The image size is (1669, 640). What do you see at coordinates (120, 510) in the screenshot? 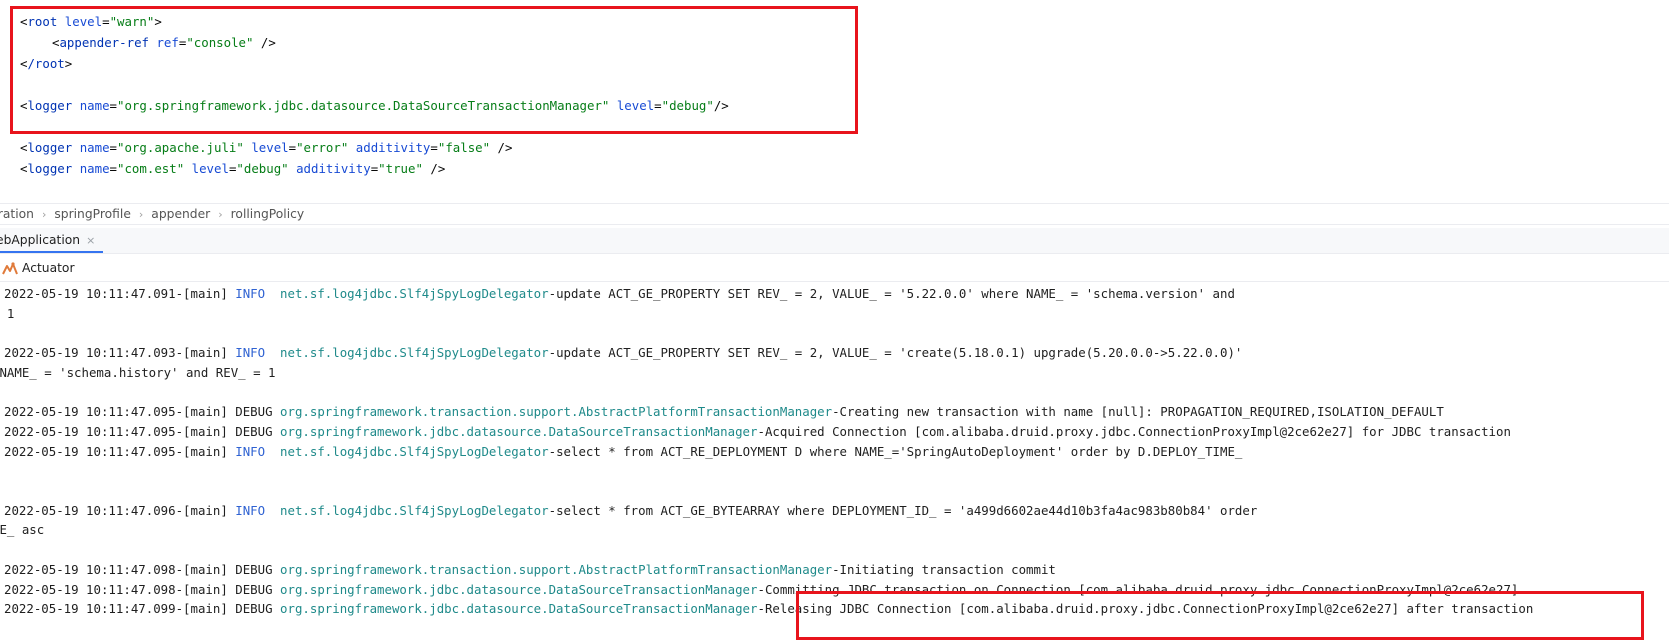
I see `log-timestamp: 2022-05-19 10:11:47.096-[main]` at bounding box center [120, 510].